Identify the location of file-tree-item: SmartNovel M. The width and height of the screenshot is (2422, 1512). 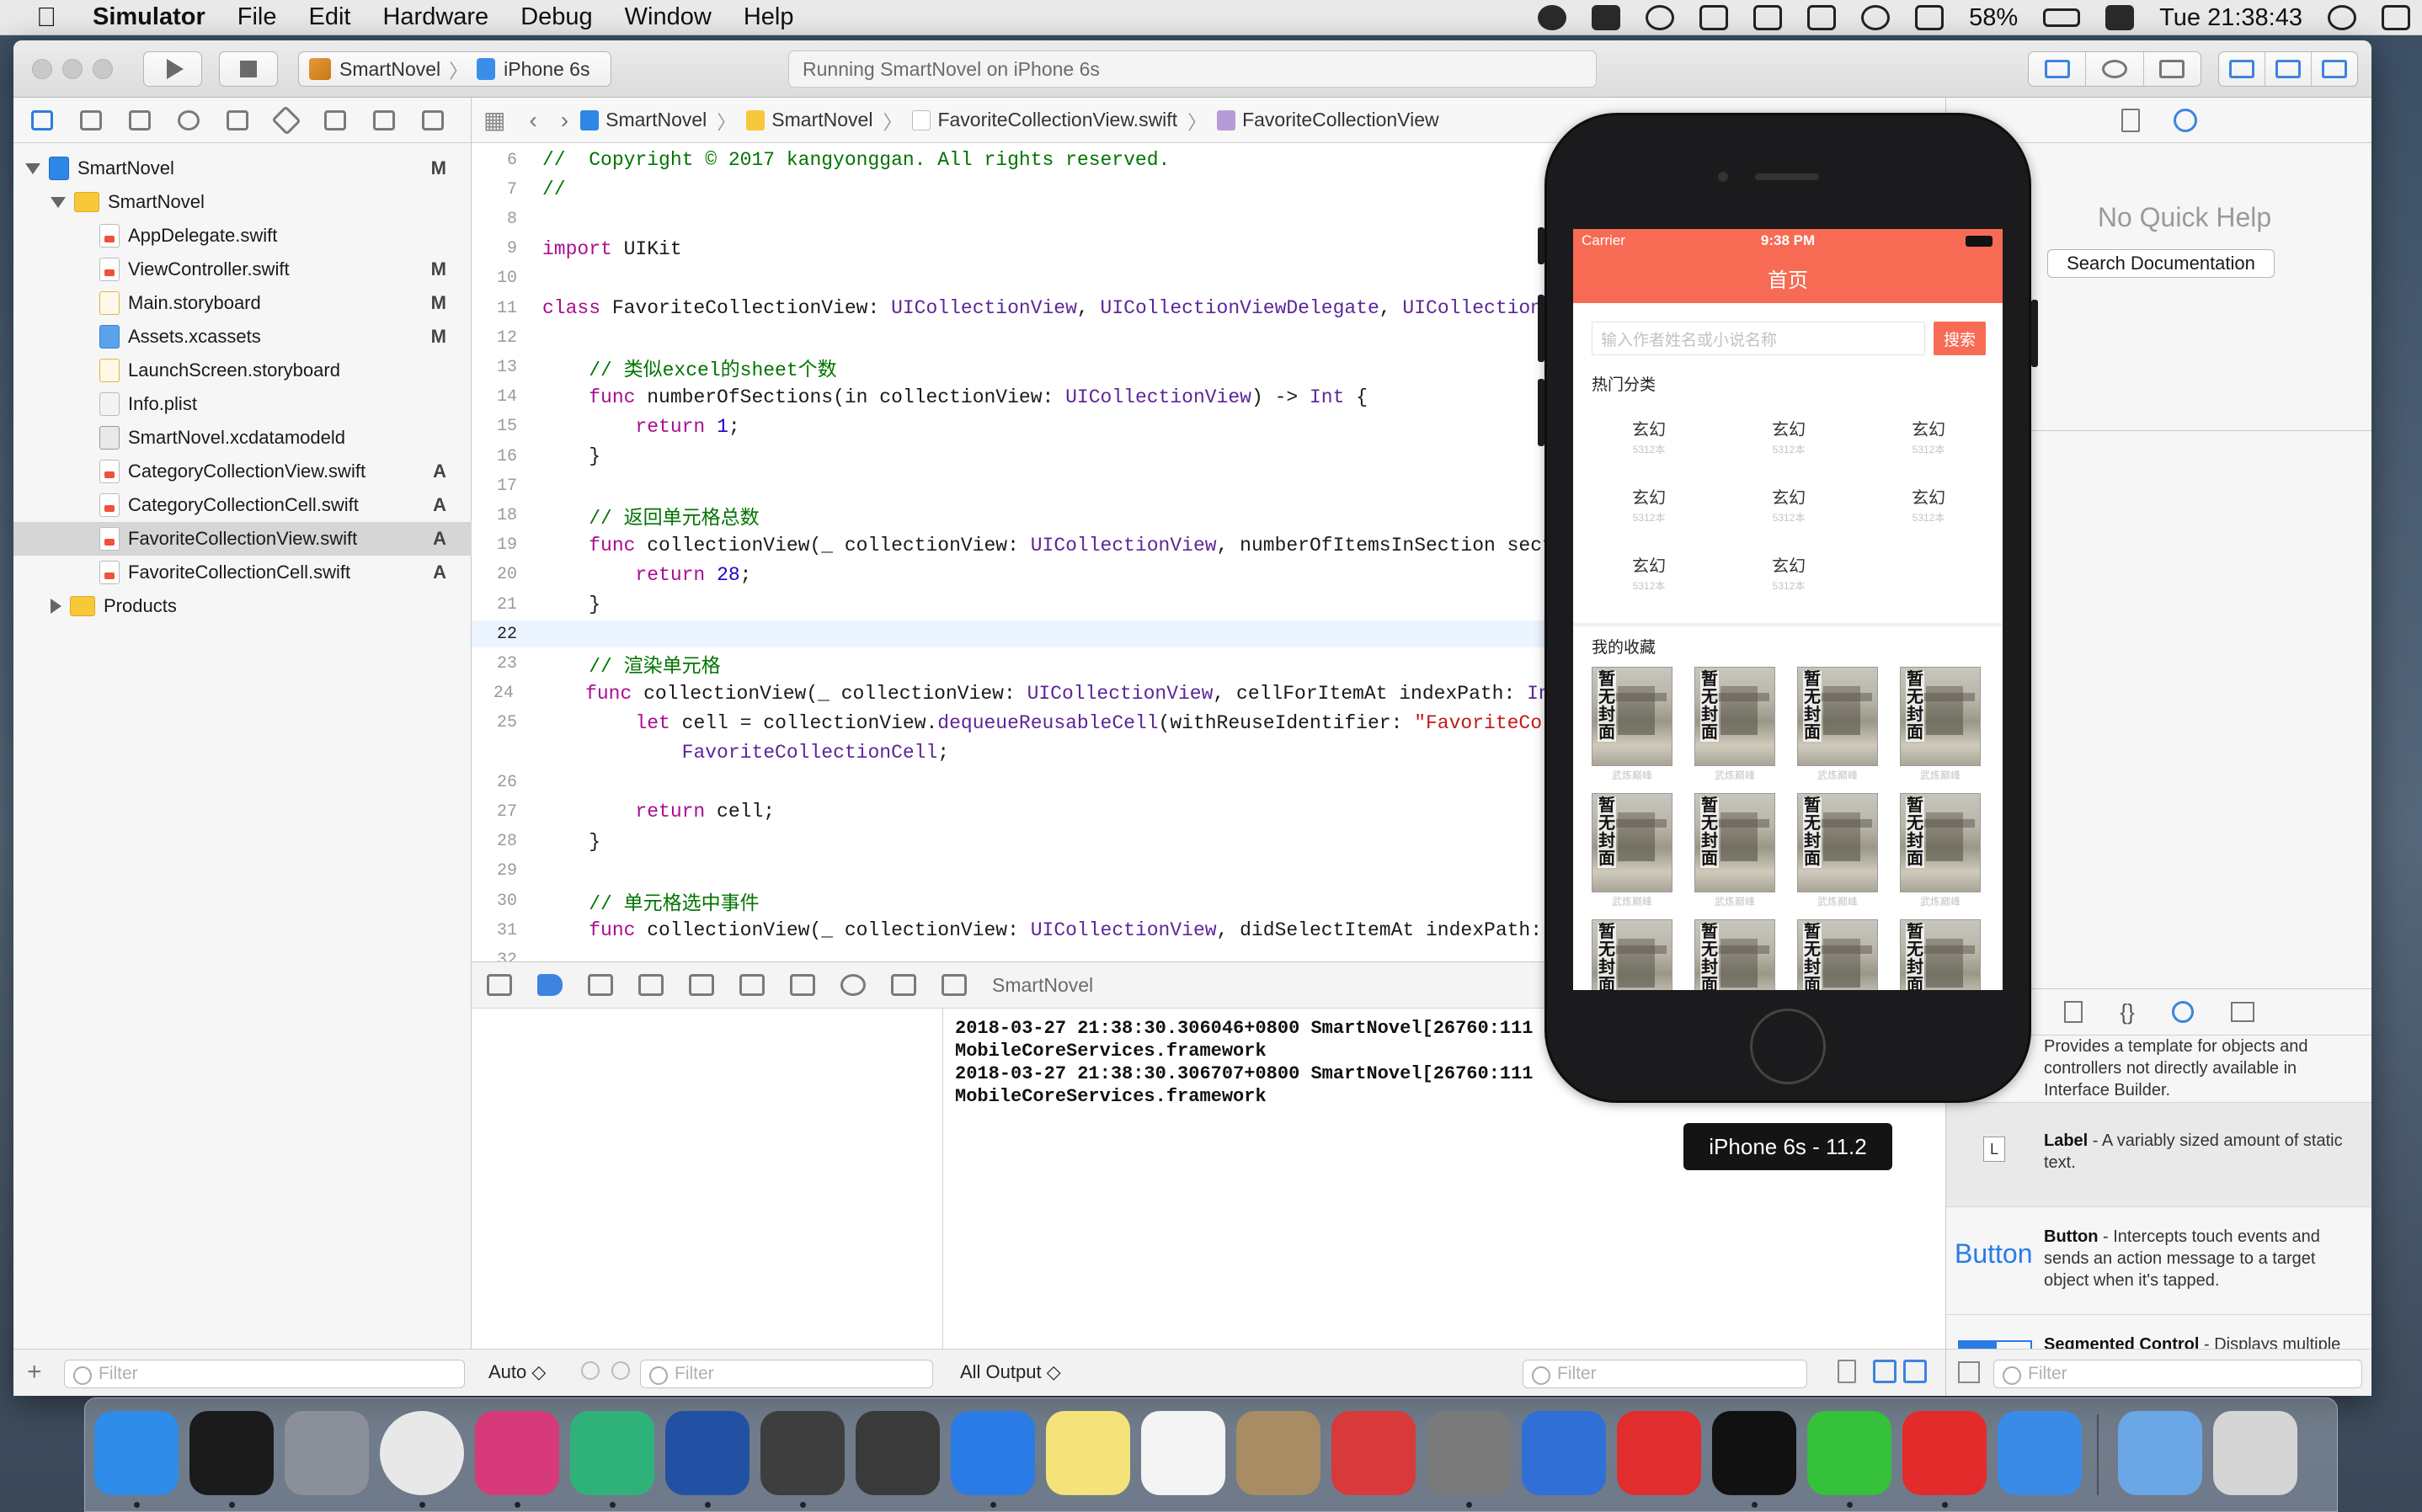
(243, 169).